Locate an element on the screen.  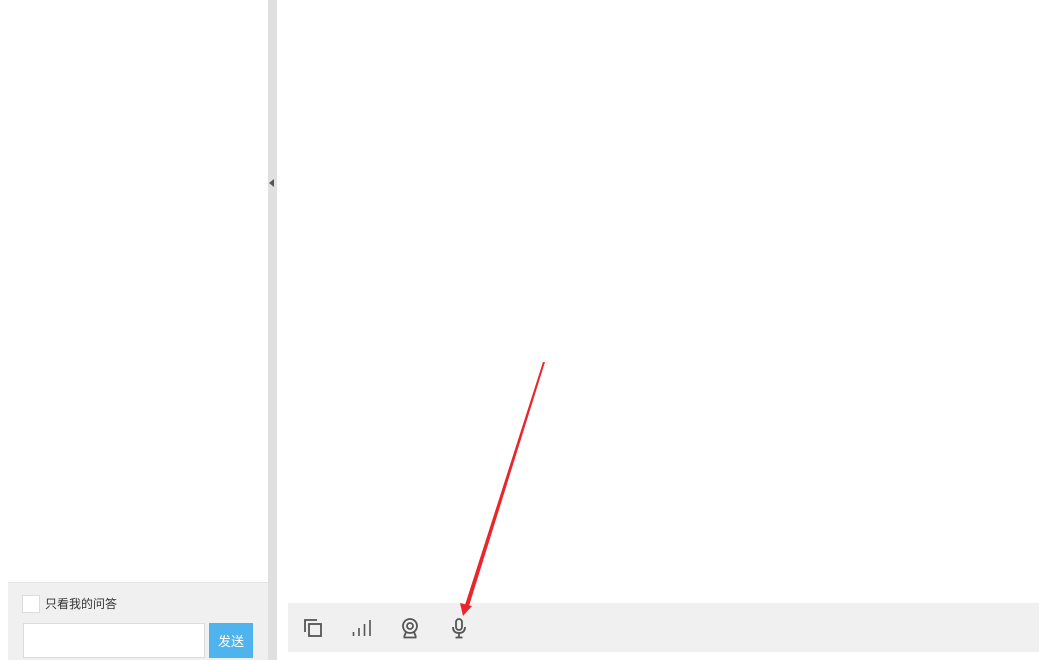
send-button: 发送 is located at coordinates (231, 640).